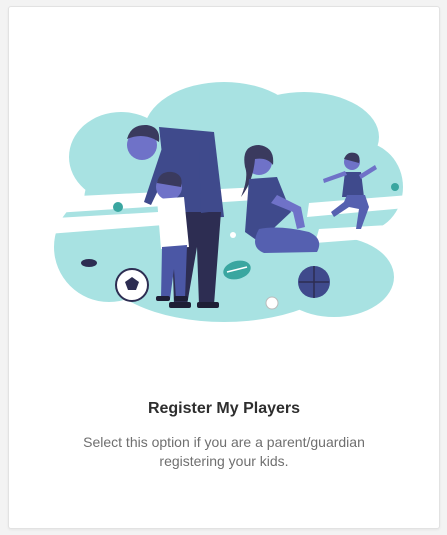 The width and height of the screenshot is (447, 535). Describe the element at coordinates (132, 285) in the screenshot. I see `soccer-ball-icon` at that location.